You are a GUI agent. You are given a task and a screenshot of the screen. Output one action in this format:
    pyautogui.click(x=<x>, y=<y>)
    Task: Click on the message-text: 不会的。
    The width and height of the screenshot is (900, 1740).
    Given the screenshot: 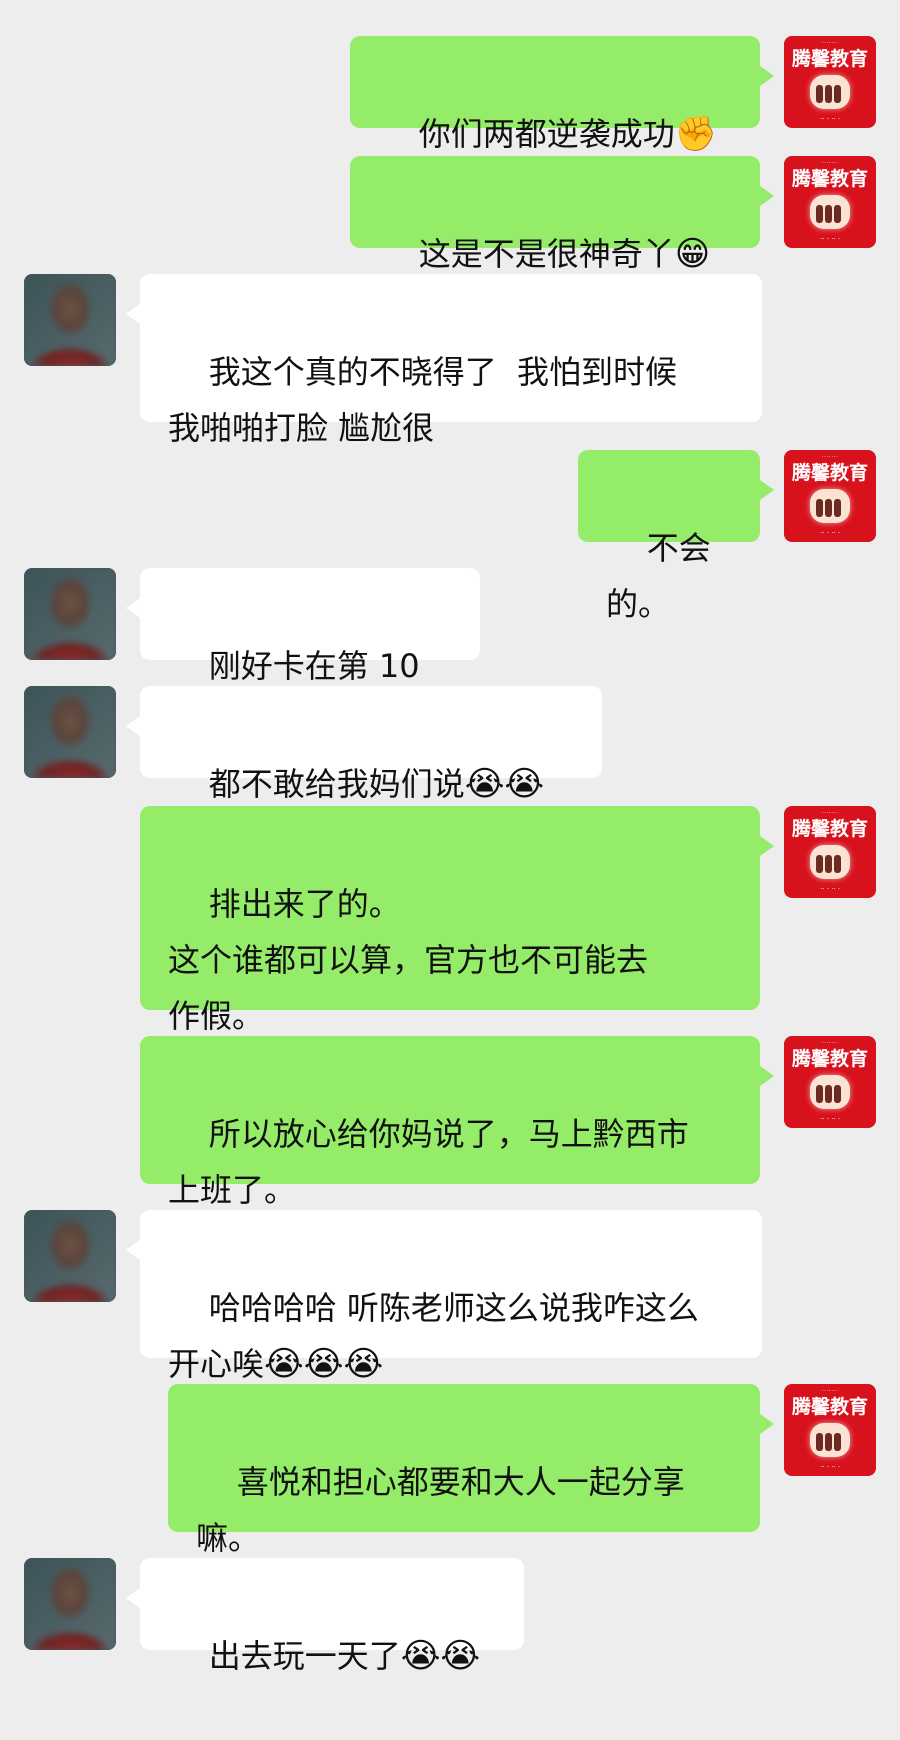 What is the action you would take?
    pyautogui.click(x=658, y=576)
    